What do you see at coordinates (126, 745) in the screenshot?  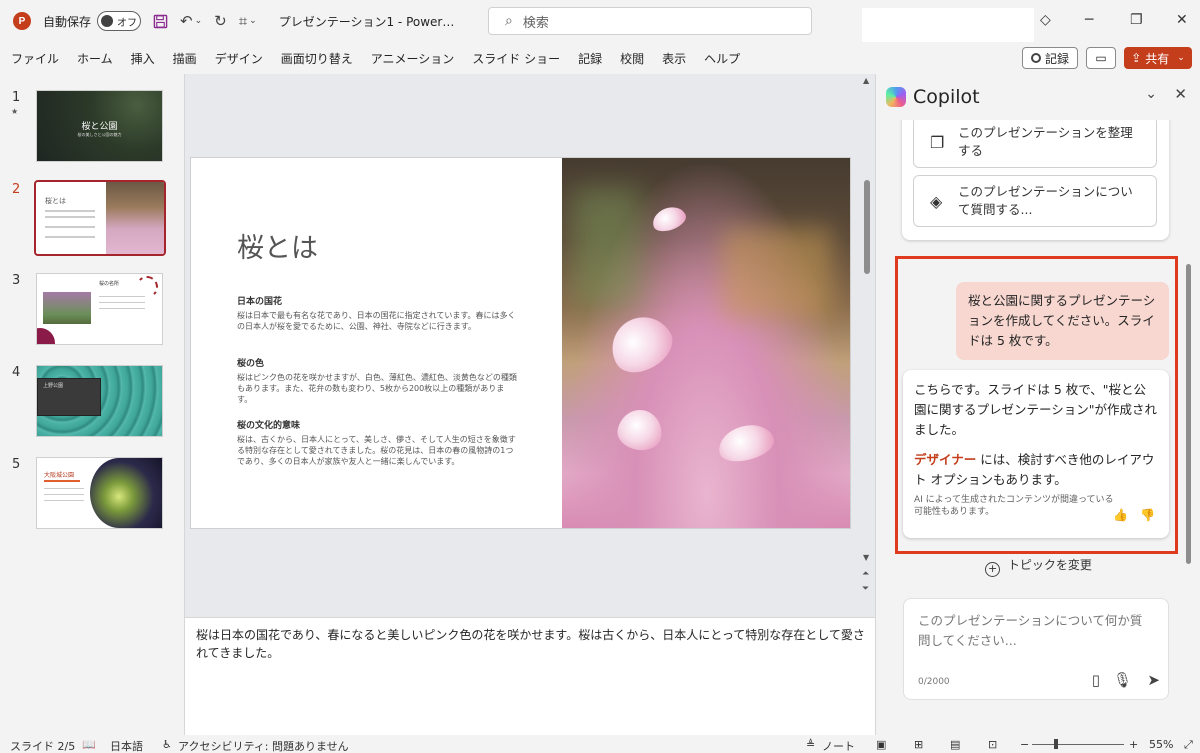 I see `language-indicator: 日本語` at bounding box center [126, 745].